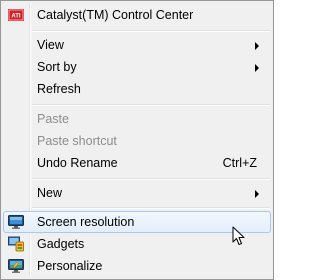 This screenshot has height=280, width=320. Describe the element at coordinates (53, 119) in the screenshot. I see `menu-item-label: Paste` at that location.